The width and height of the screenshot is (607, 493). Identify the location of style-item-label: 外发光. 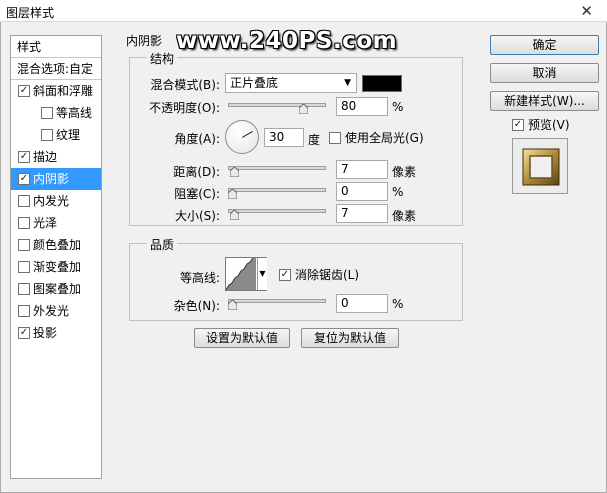
(51, 311).